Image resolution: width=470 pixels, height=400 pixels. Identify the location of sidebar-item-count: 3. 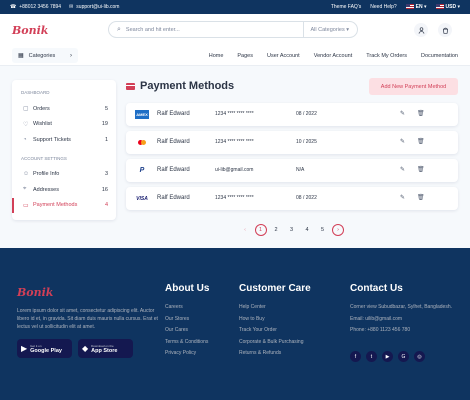
(106, 174).